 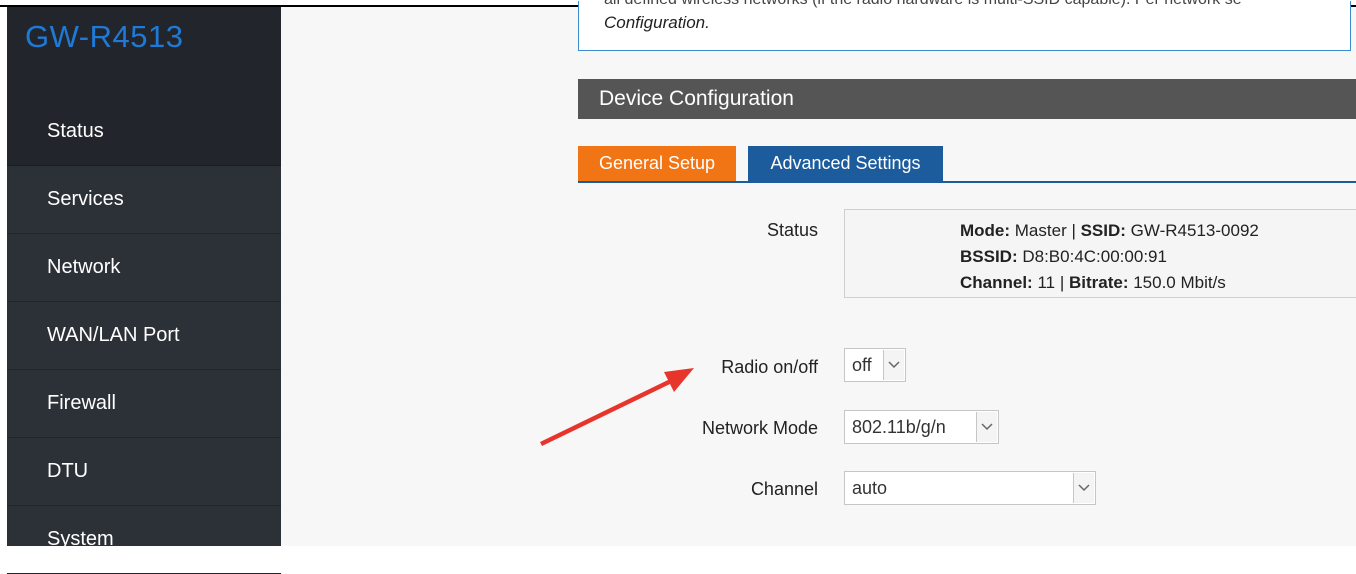 What do you see at coordinates (845, 163) in the screenshot?
I see `tab-advanced-settings: Advanced Settings` at bounding box center [845, 163].